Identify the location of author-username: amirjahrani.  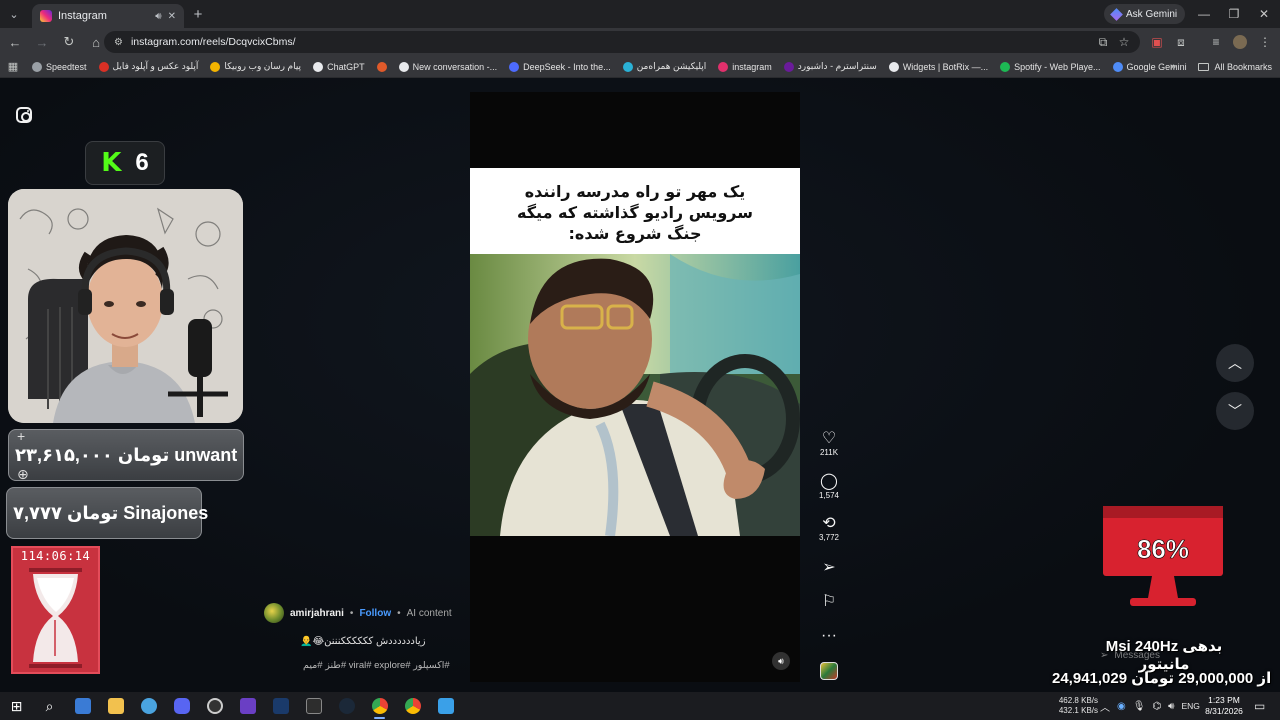
(317, 613).